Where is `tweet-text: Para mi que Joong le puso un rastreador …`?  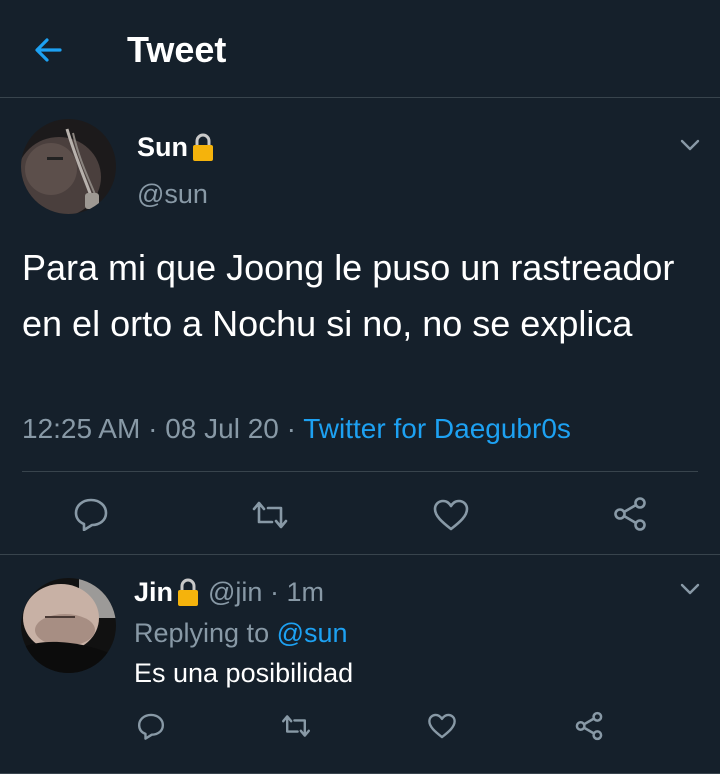 tweet-text: Para mi que Joong le puso un rastreador … is located at coordinates (348, 295).